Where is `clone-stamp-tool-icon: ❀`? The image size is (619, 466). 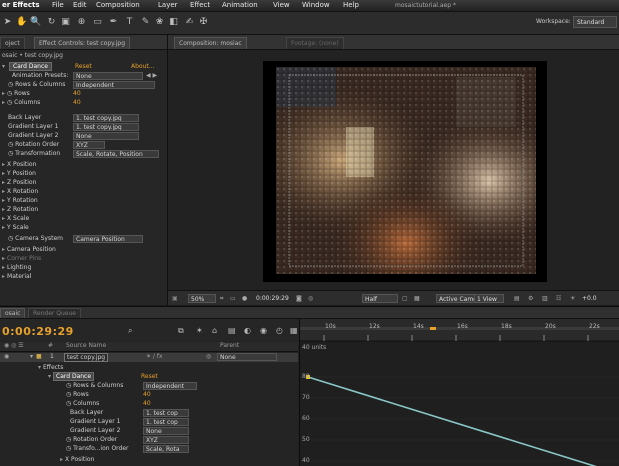
clone-stamp-tool-icon: ❀ is located at coordinates (159, 22).